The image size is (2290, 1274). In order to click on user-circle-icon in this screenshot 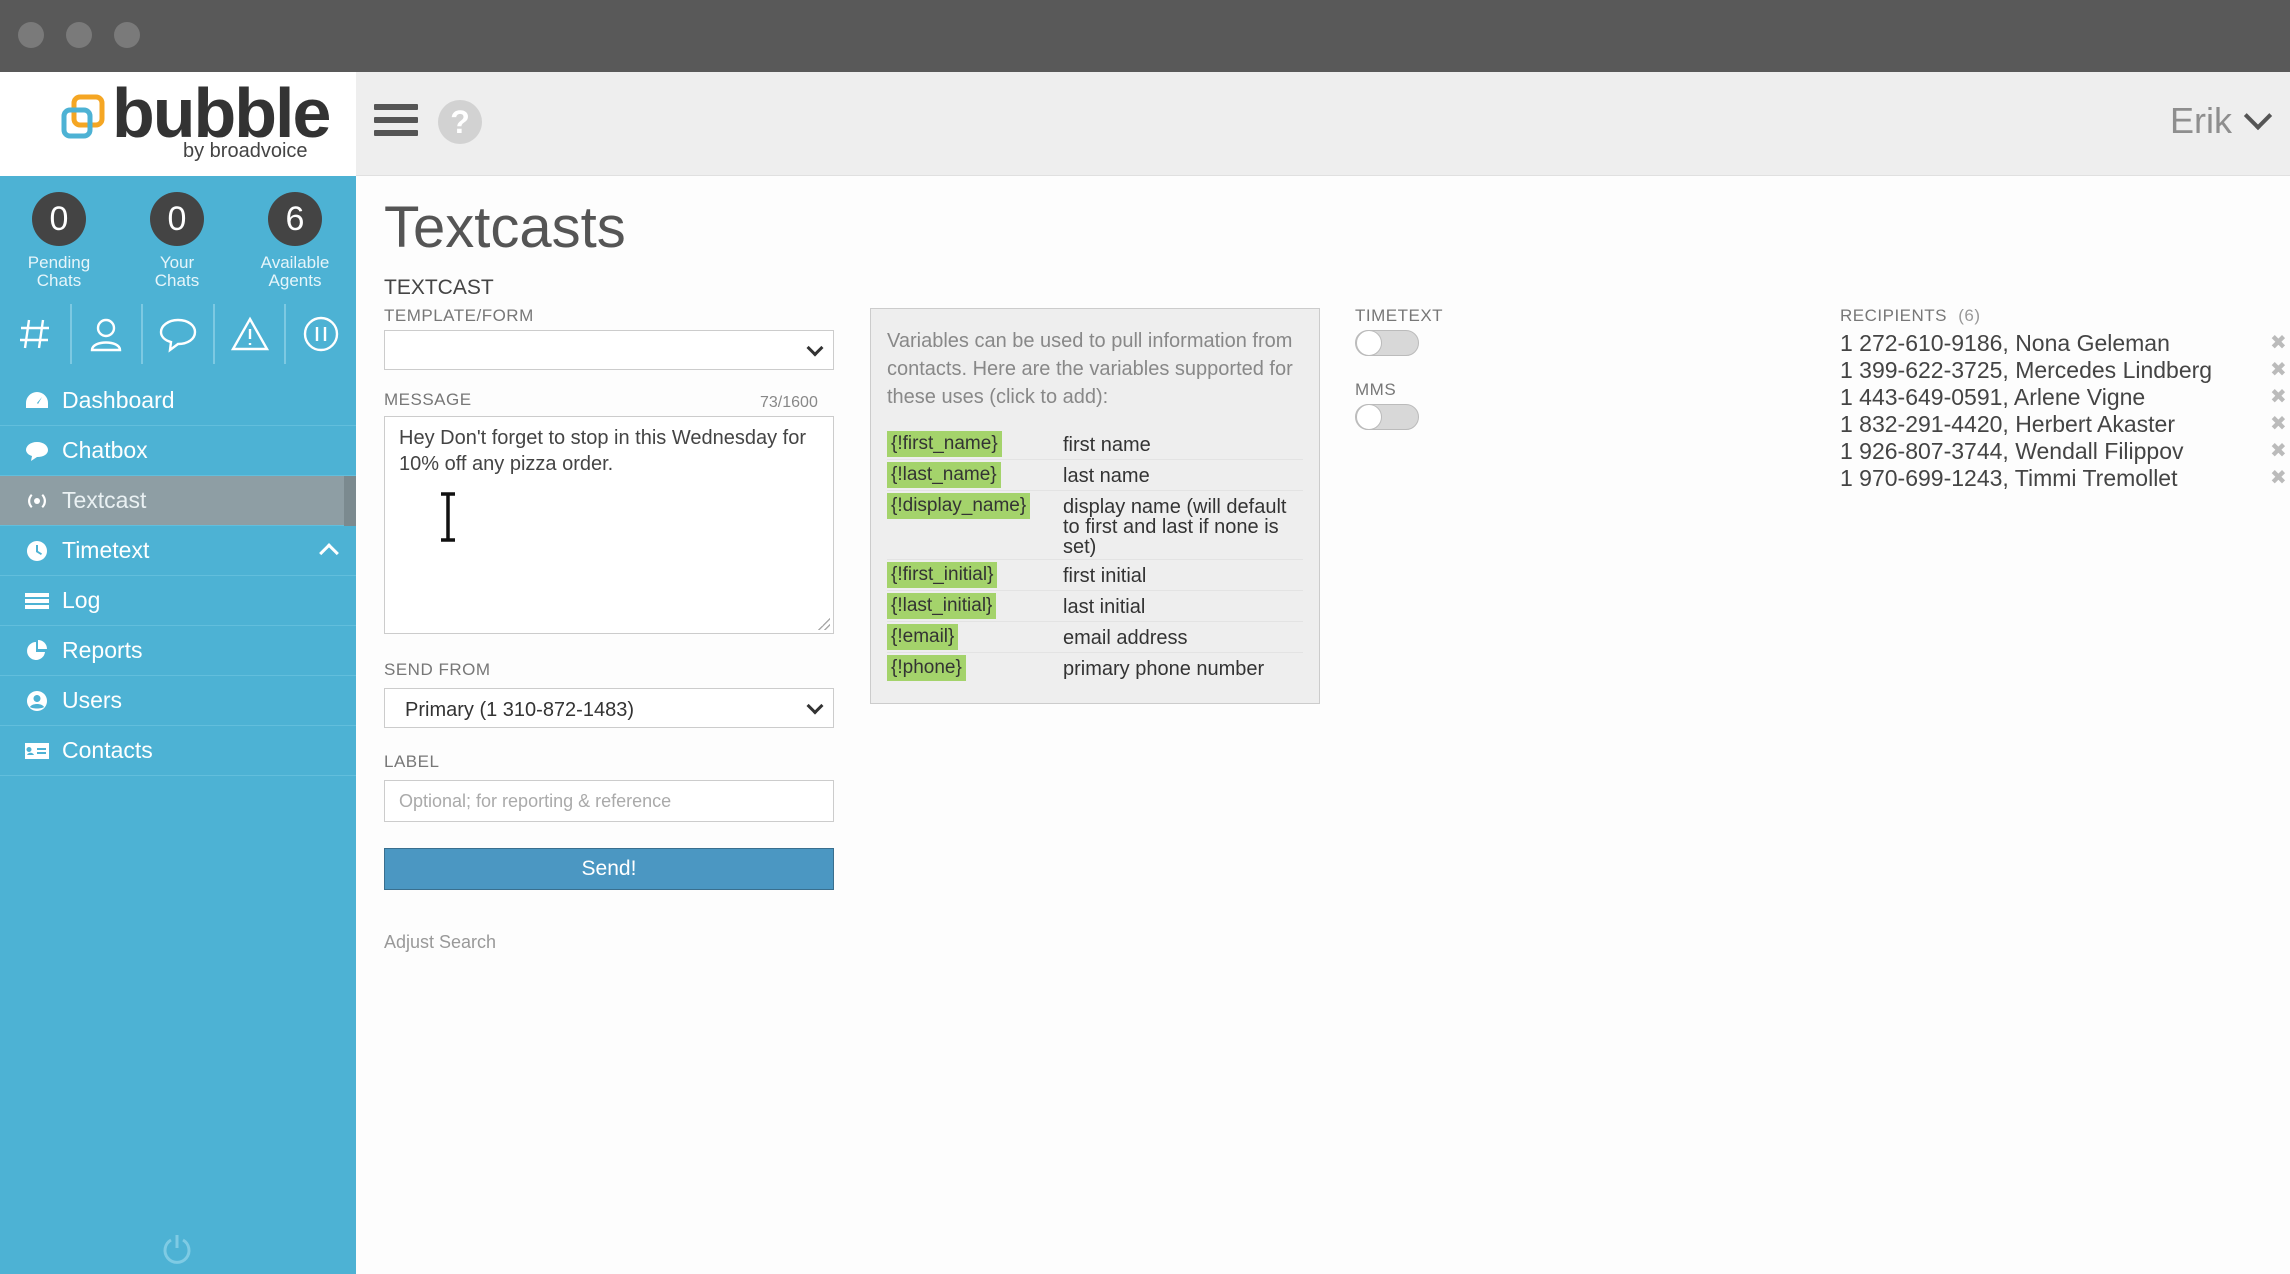, I will do `click(37, 701)`.